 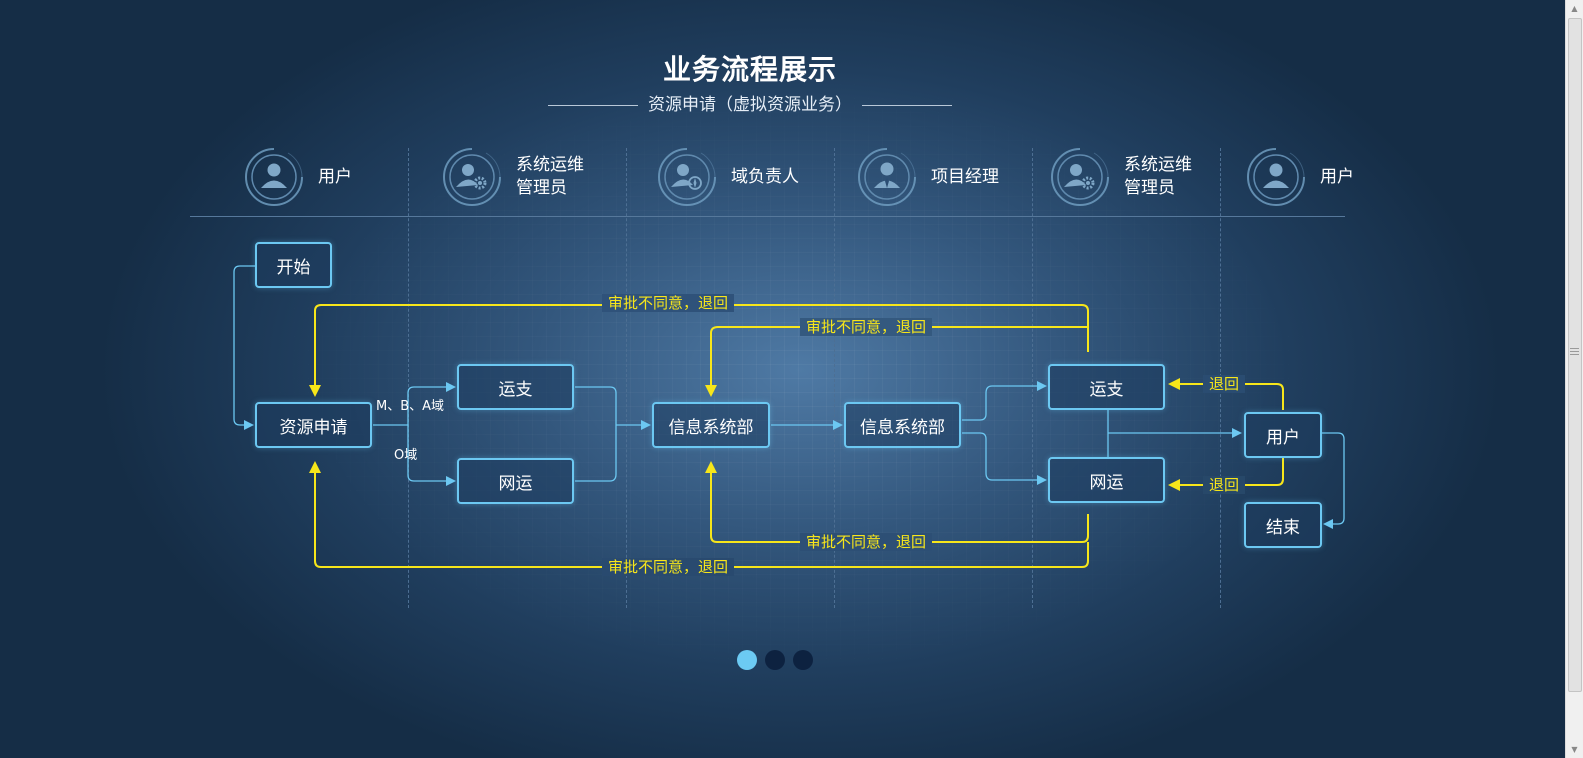 What do you see at coordinates (1574, 351) in the screenshot?
I see `scroll-grip-icon` at bounding box center [1574, 351].